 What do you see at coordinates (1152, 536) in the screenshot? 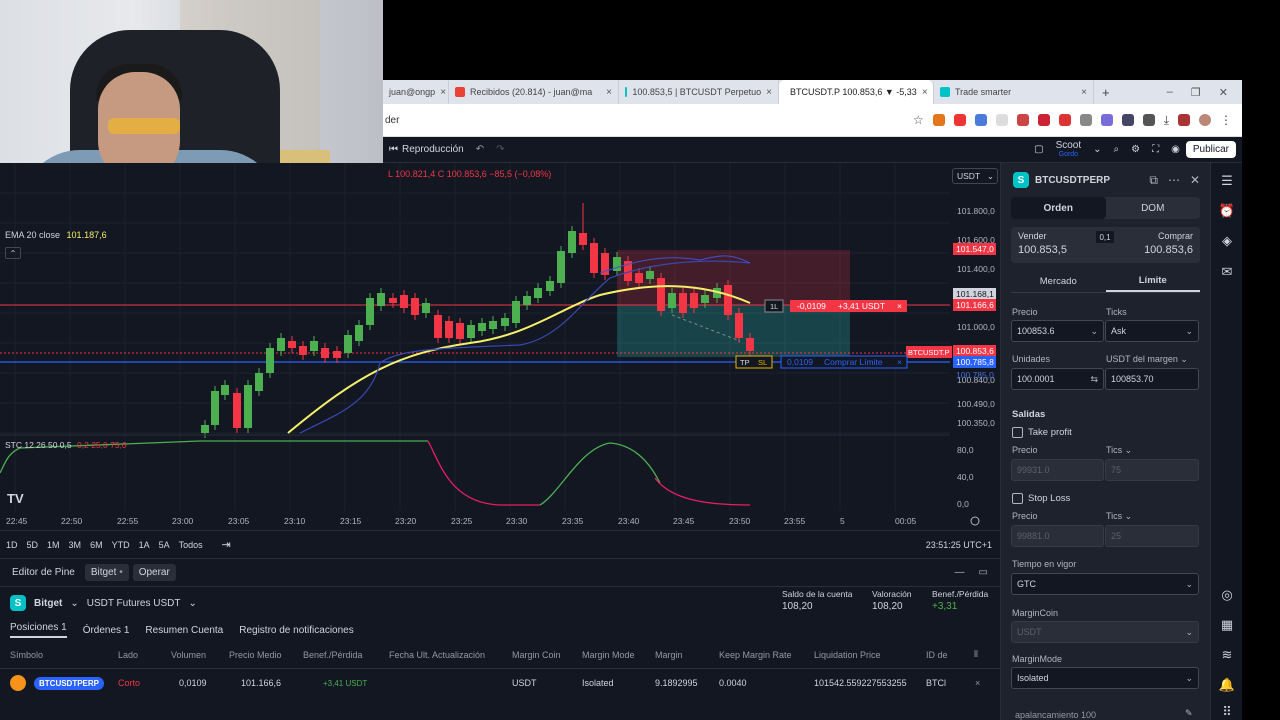
I see `sl-ticks-input: 25` at bounding box center [1152, 536].